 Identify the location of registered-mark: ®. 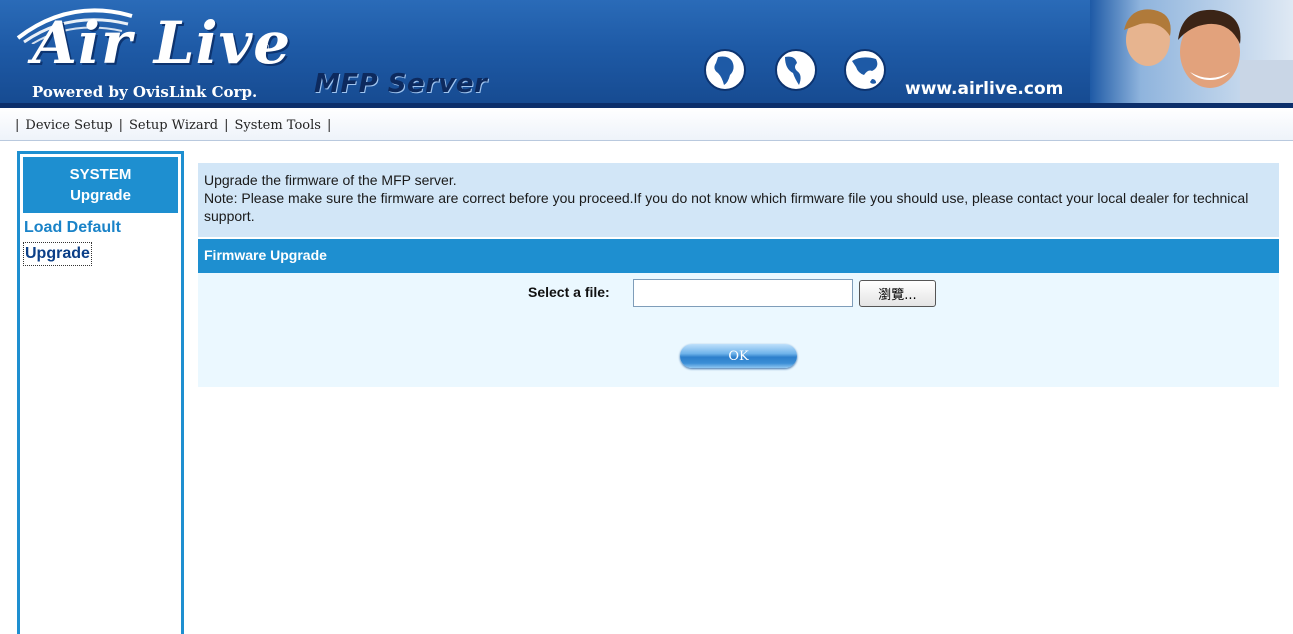
(265, 48).